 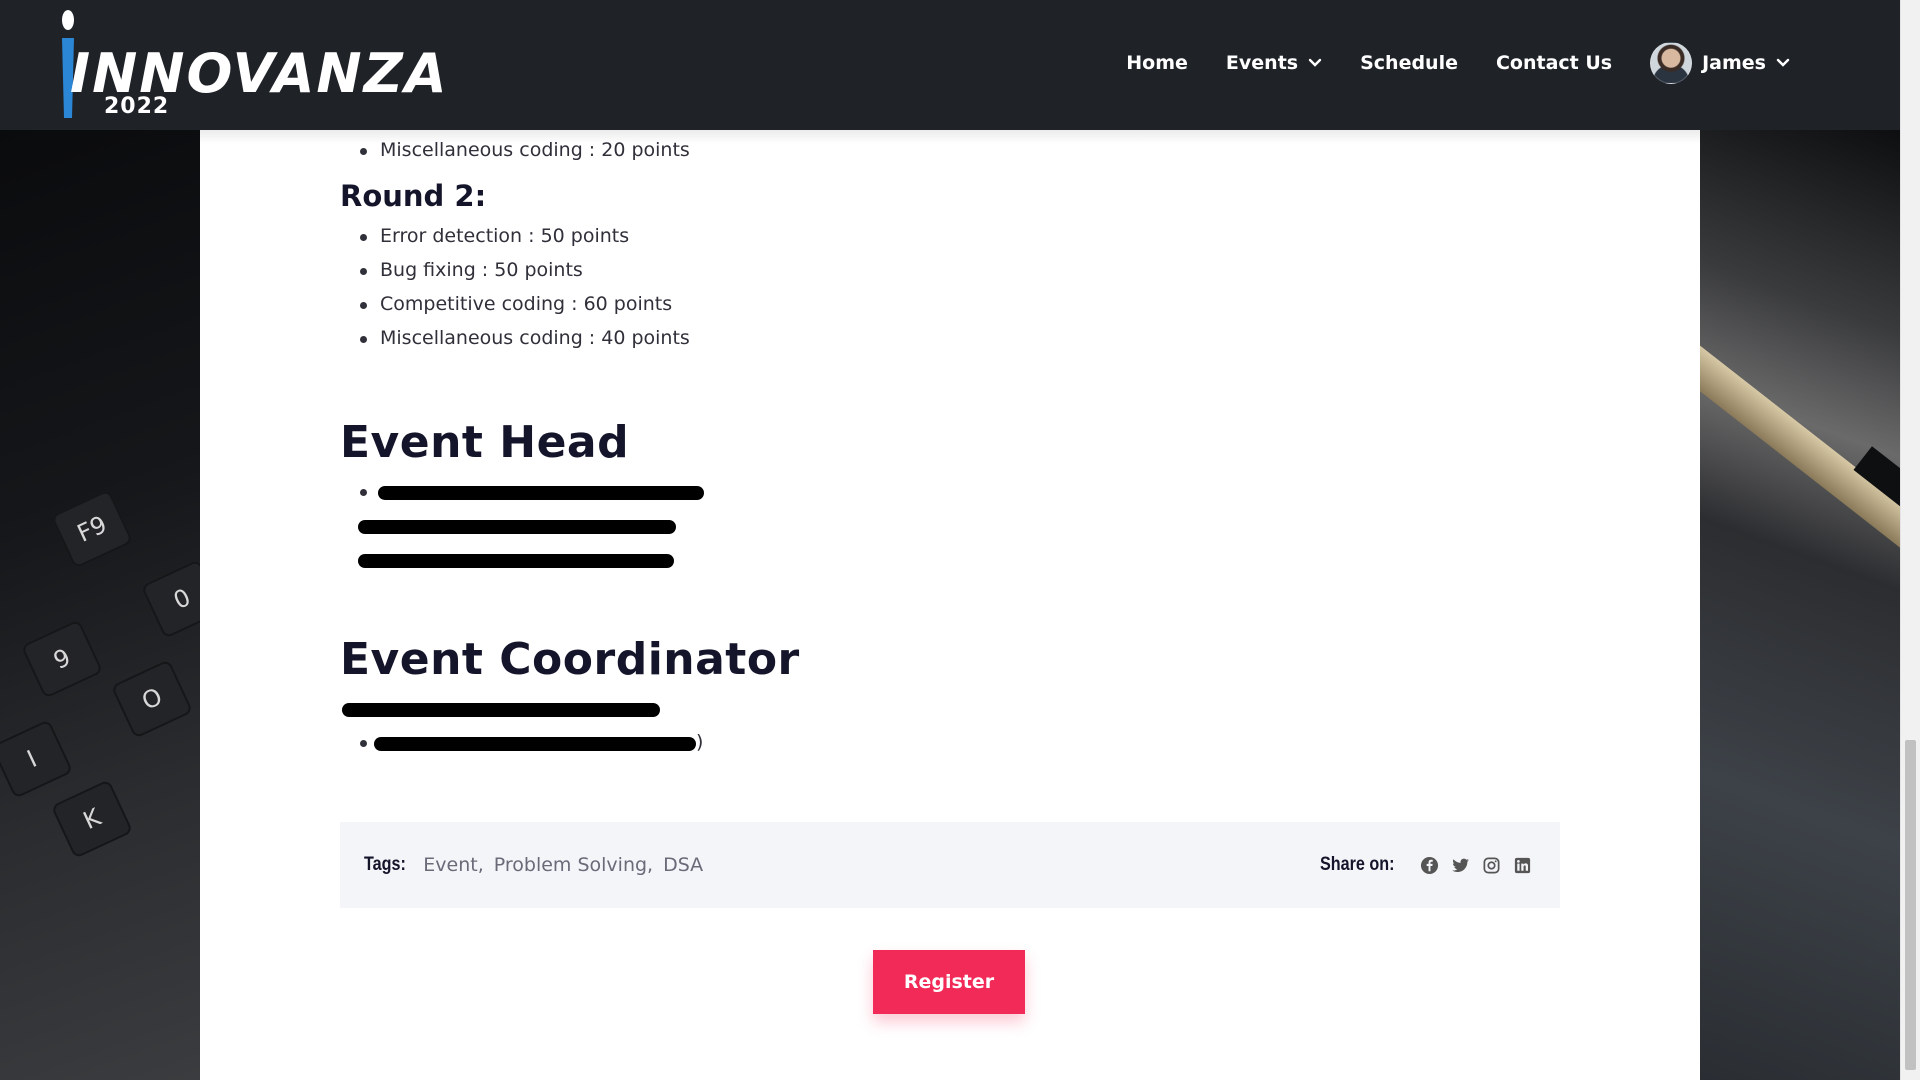 What do you see at coordinates (62, 659) in the screenshot?
I see `keyboard-key: 9` at bounding box center [62, 659].